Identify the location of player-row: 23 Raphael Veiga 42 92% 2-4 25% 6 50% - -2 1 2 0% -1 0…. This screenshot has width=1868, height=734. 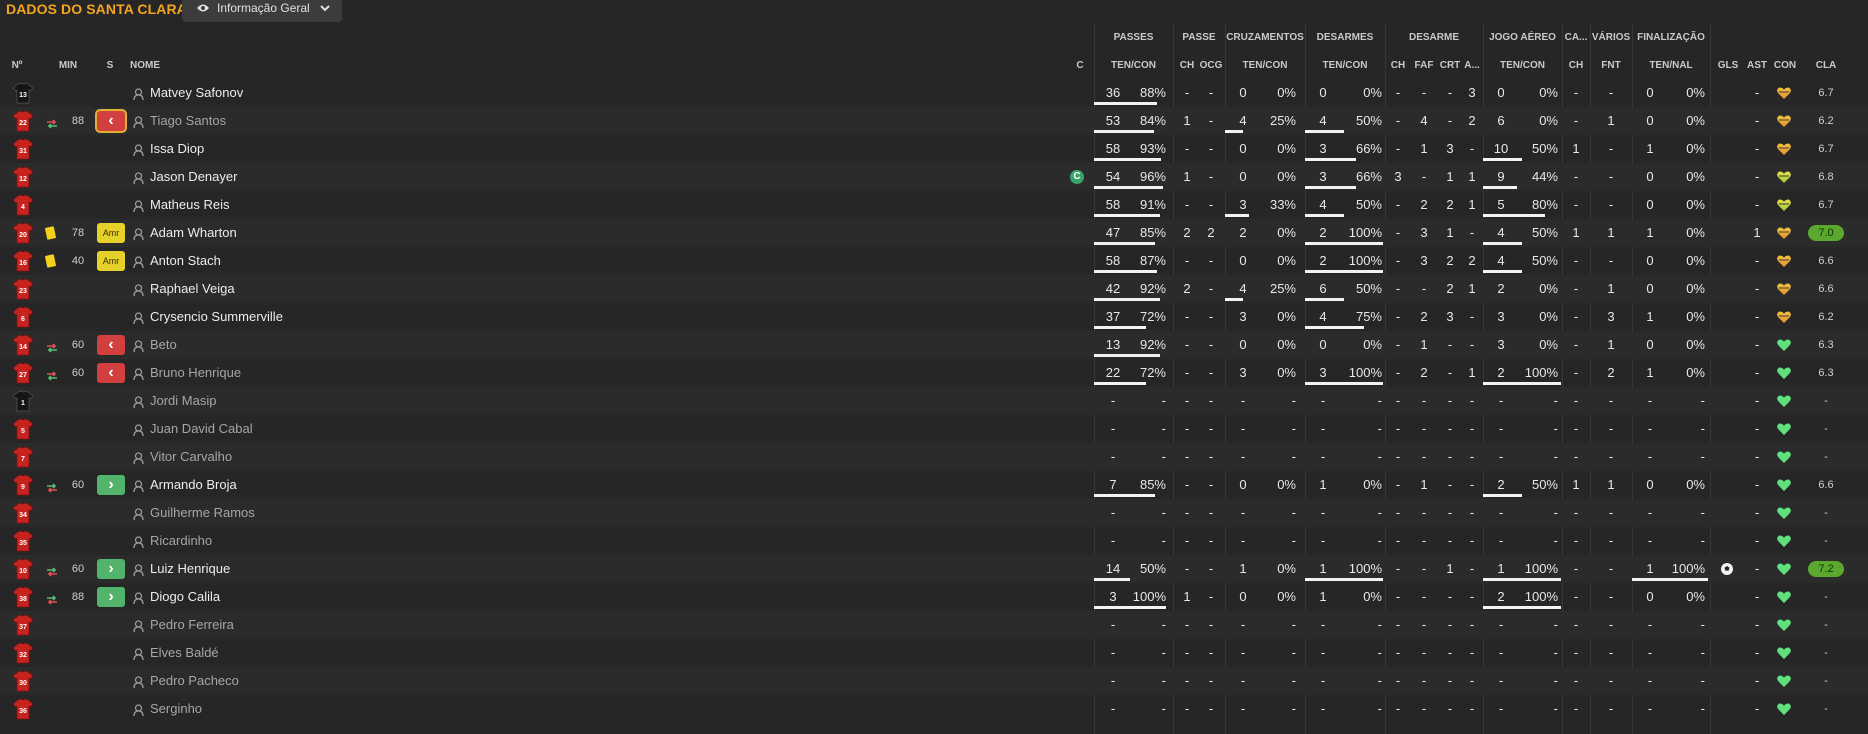
(934, 289).